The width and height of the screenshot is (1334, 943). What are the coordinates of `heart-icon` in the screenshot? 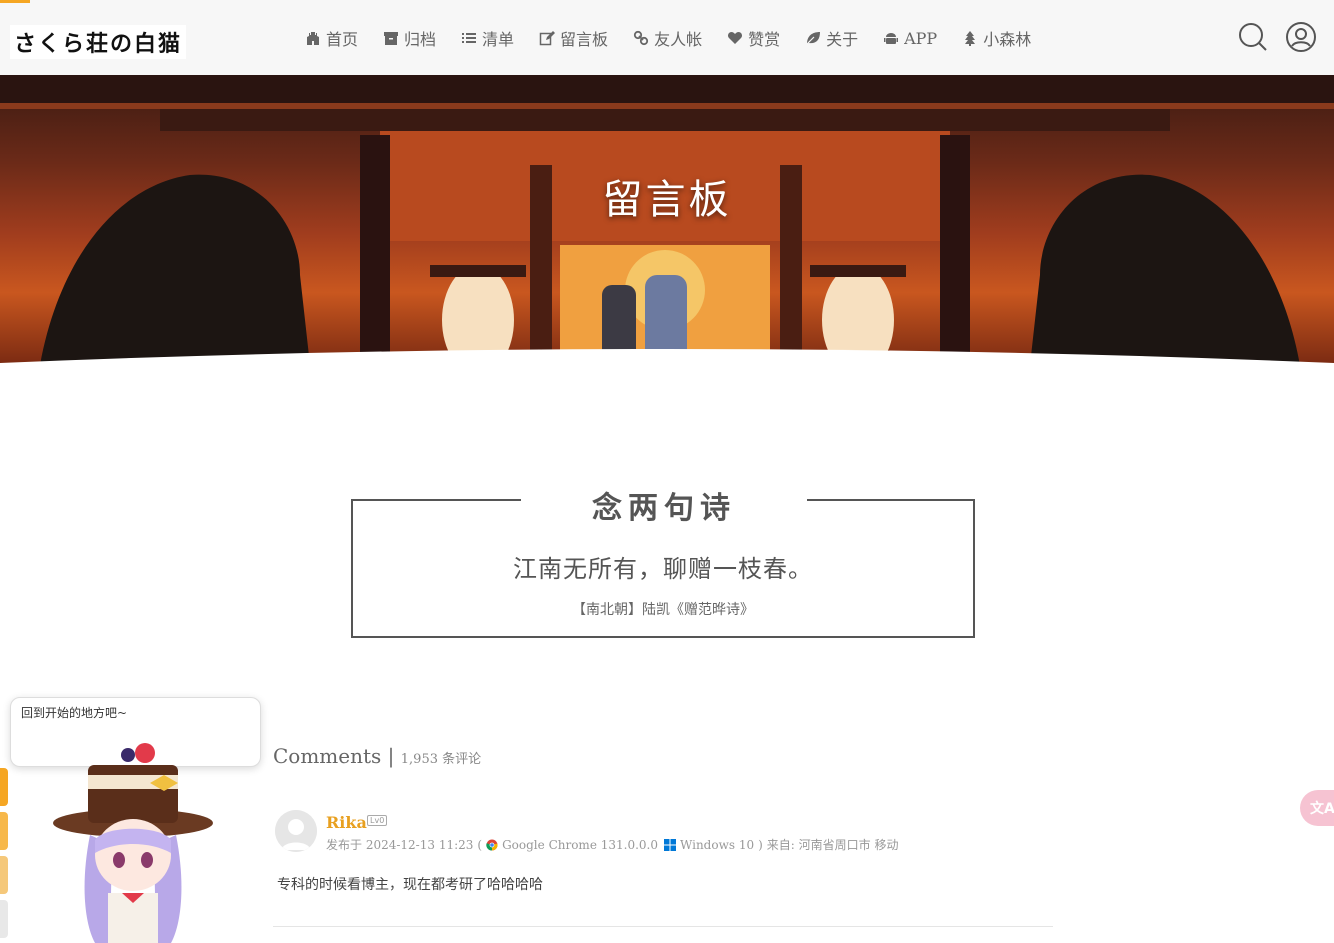 It's located at (735, 38).